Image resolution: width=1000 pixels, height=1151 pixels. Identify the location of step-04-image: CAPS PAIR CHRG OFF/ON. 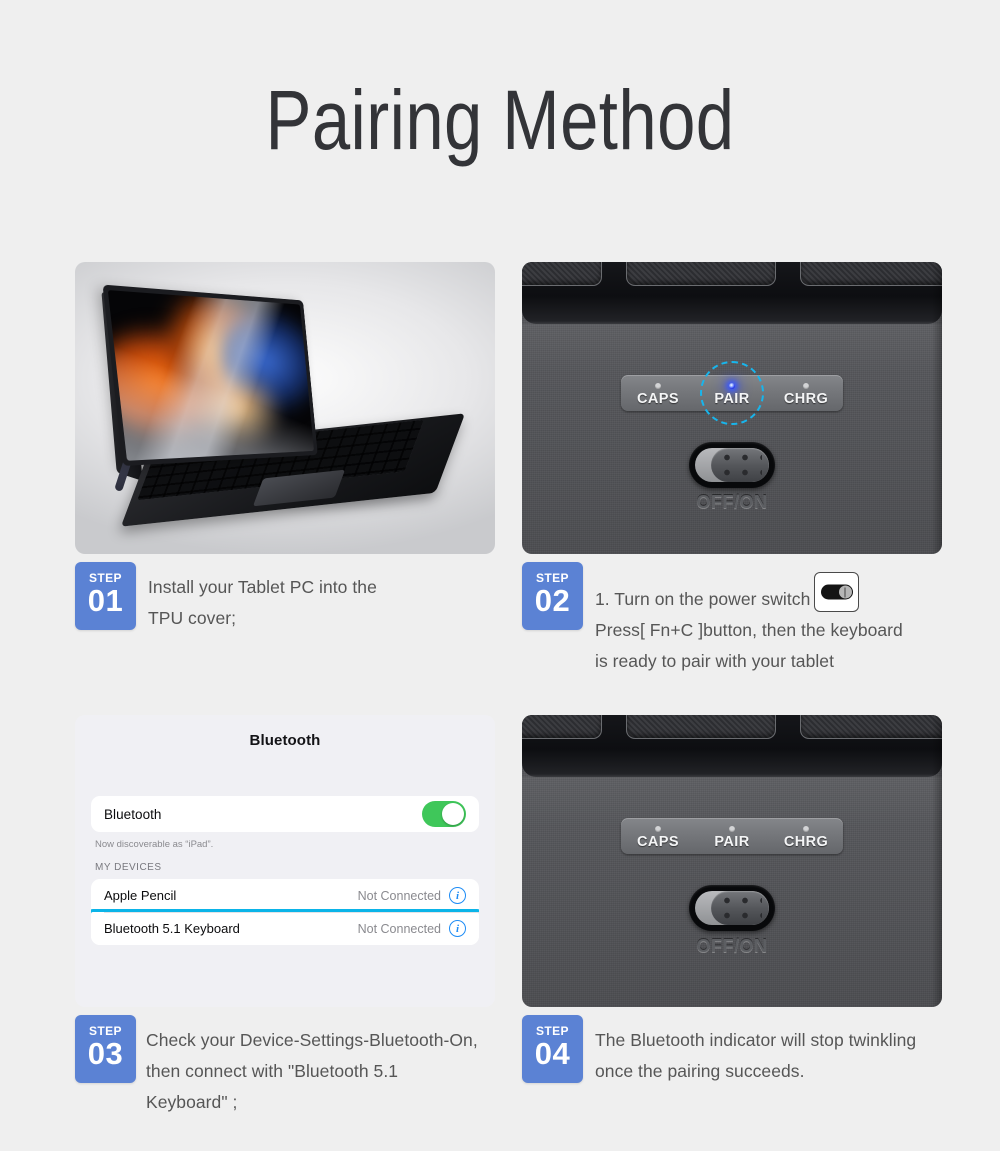
(732, 861).